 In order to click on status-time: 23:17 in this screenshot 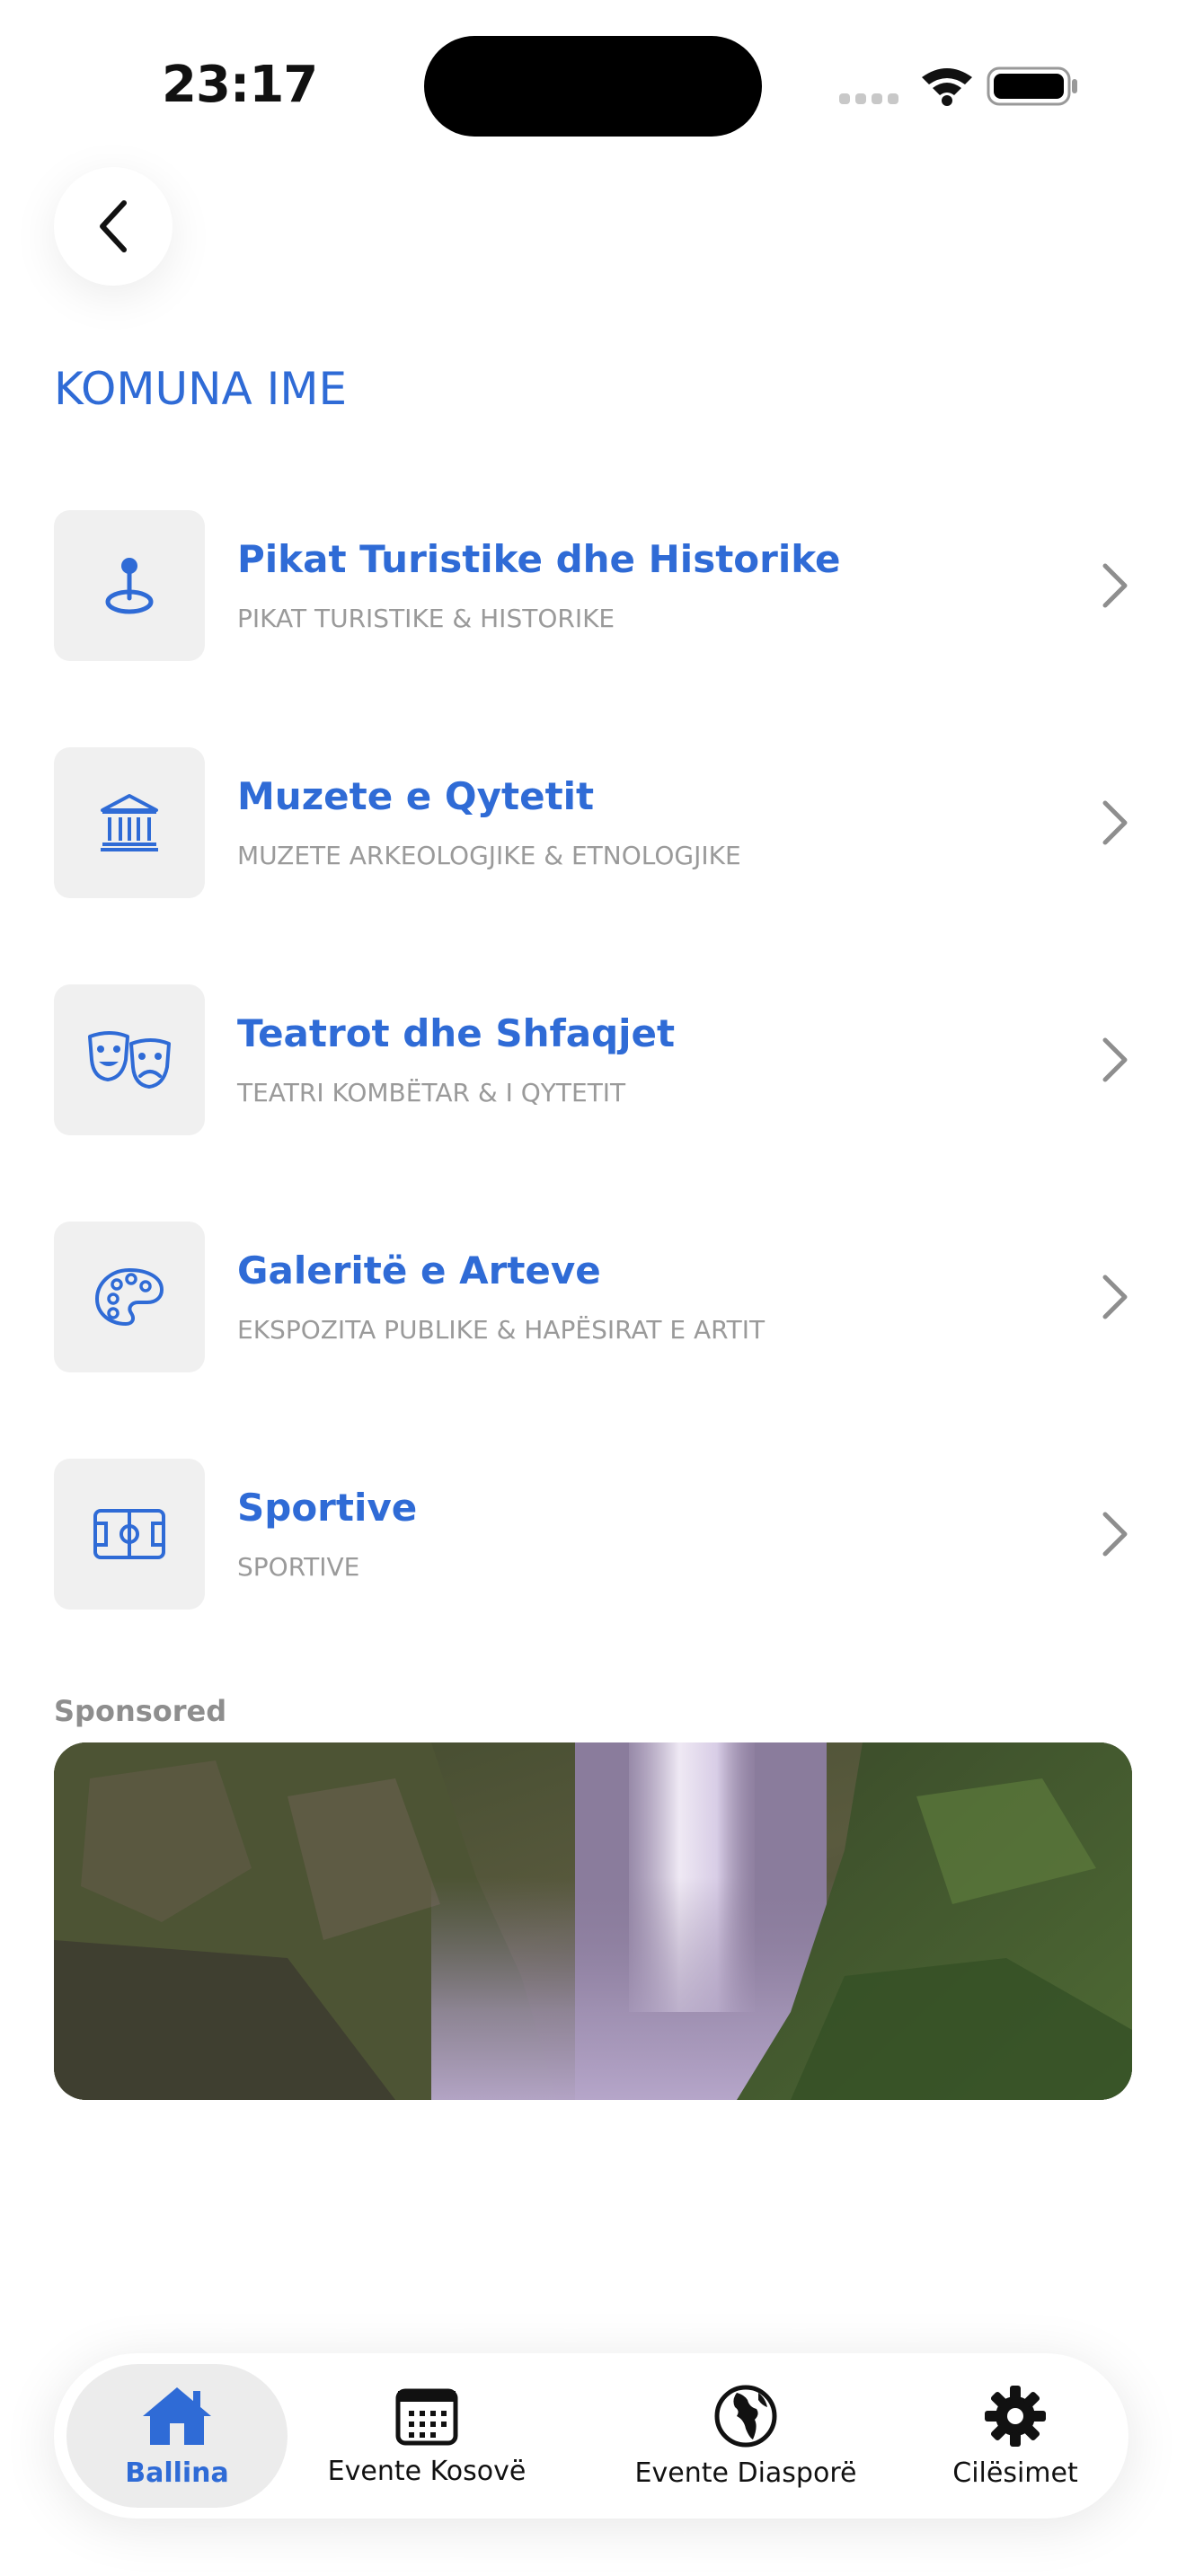, I will do `click(240, 85)`.